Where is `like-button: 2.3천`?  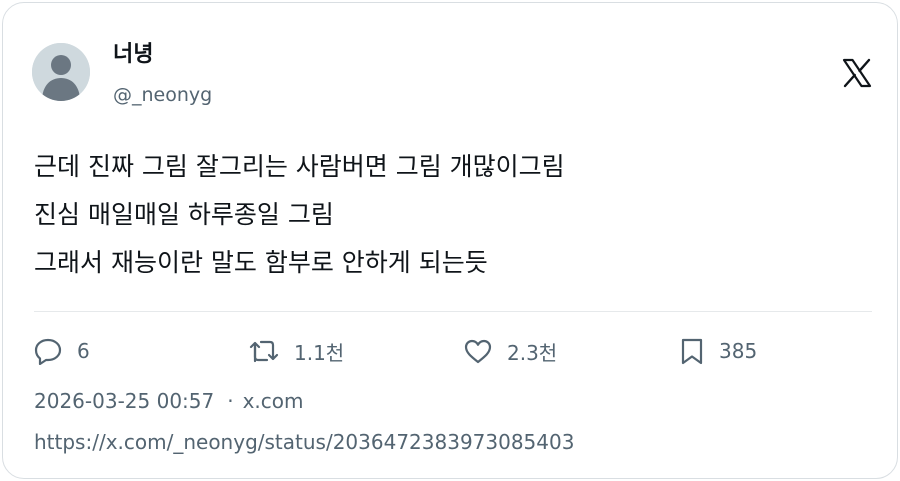
like-button: 2.3천 is located at coordinates (510, 351).